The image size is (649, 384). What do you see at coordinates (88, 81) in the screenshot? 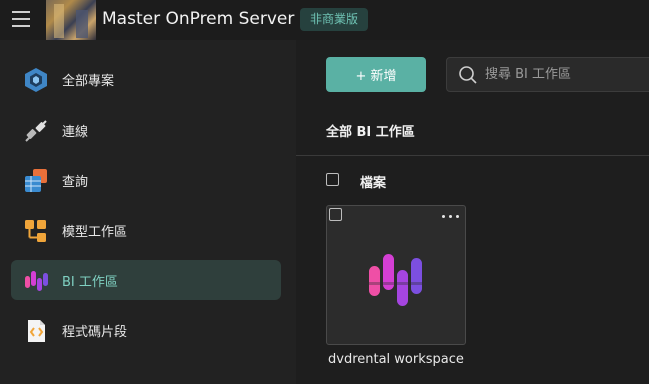
I see `sidebar-item-label: 全部專案` at bounding box center [88, 81].